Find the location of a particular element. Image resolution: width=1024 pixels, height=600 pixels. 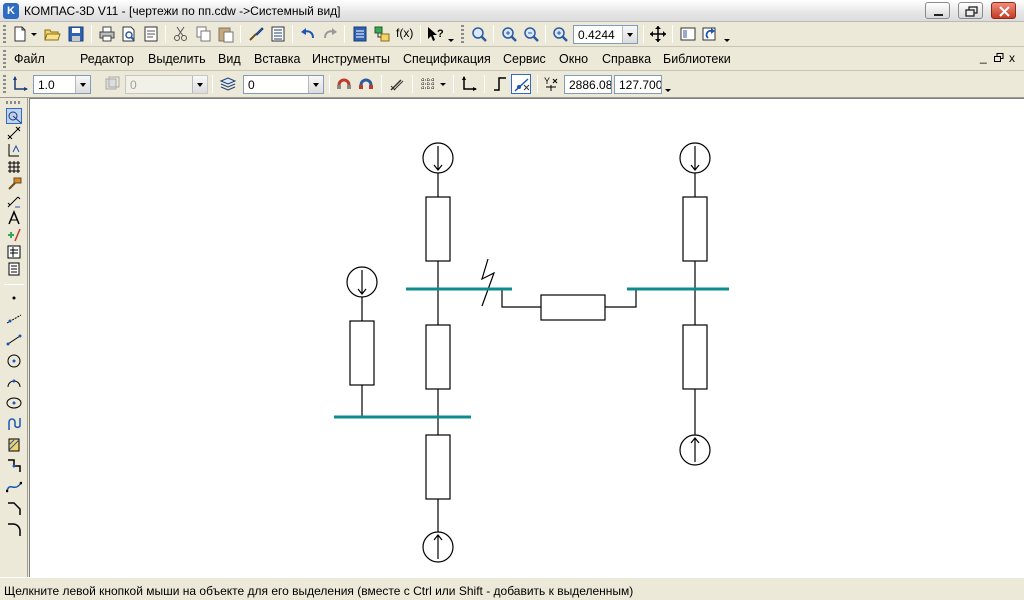

zoom-combo: 0.4244 is located at coordinates (605, 34).